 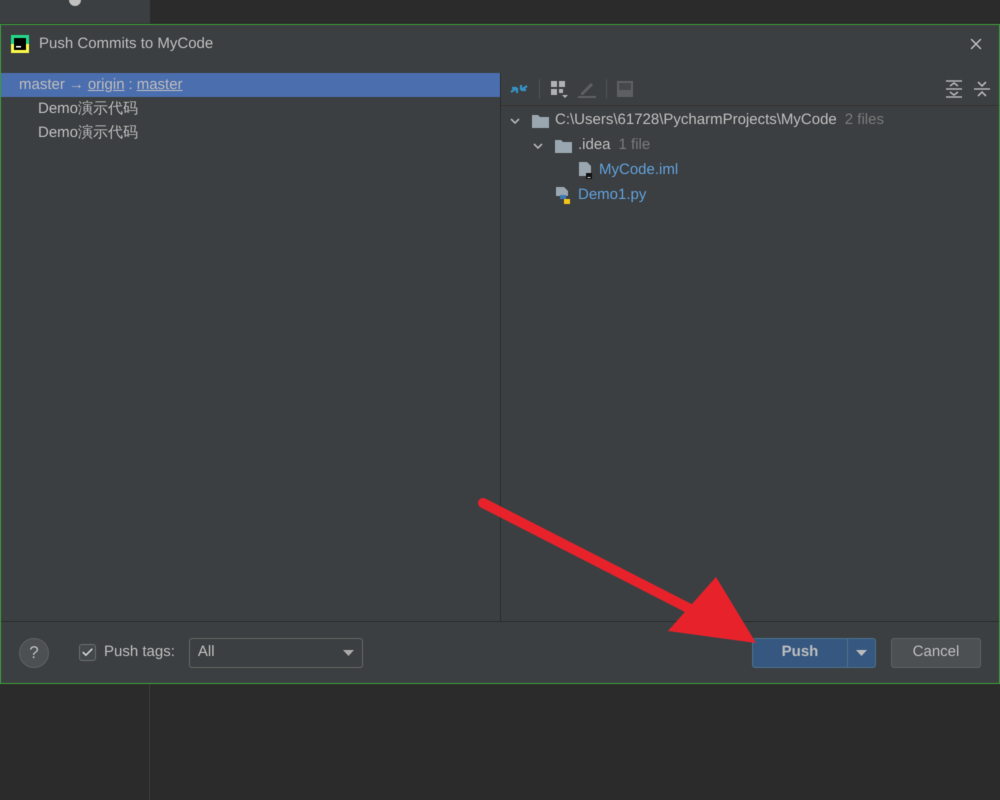 I want to click on file-count: 1 file, so click(x=634, y=145).